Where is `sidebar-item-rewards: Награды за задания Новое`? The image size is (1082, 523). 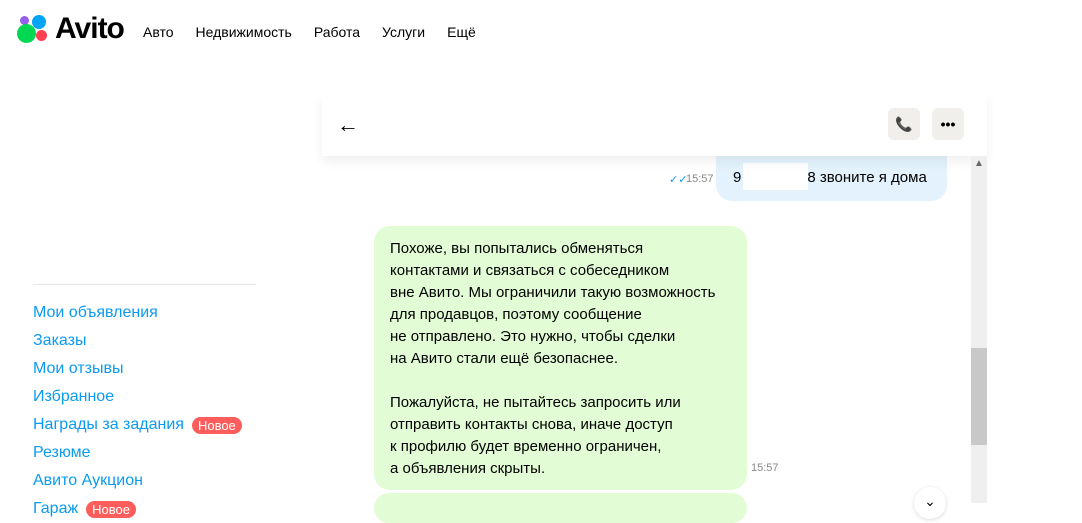
sidebar-item-rewards: Награды за задания Новое is located at coordinates (144, 425).